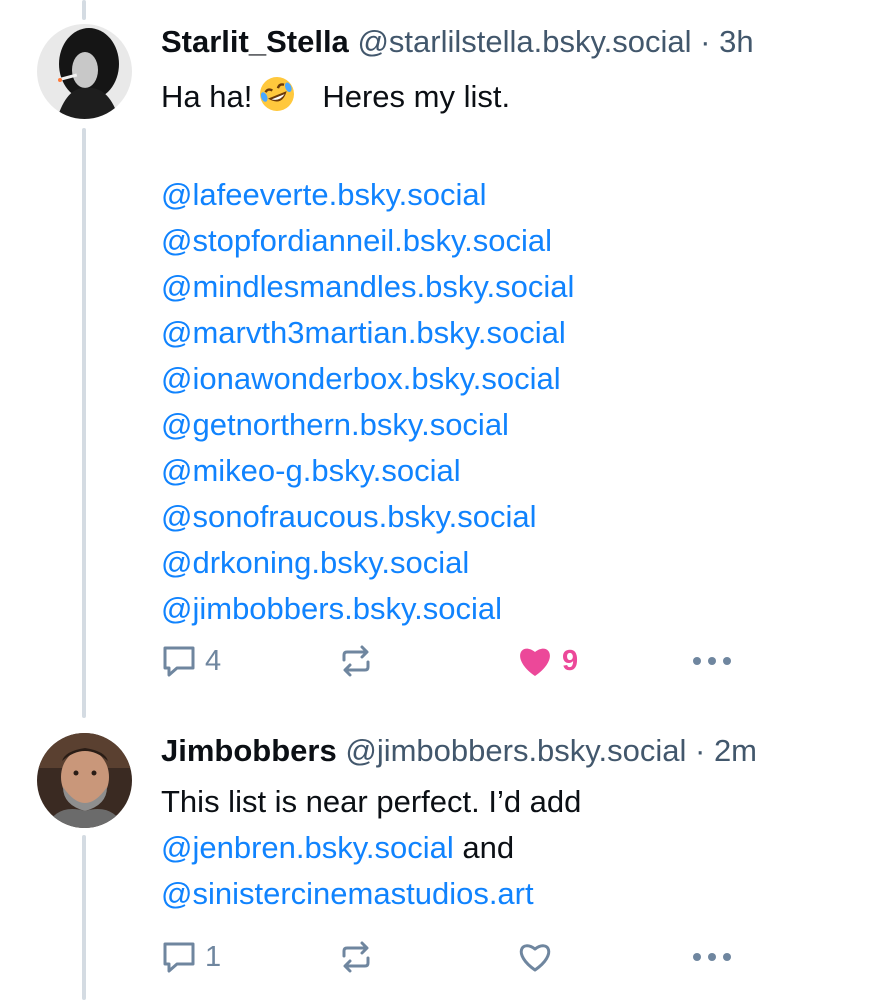  Describe the element at coordinates (277, 100) in the screenshot. I see `rolling-on-floor-laughing-emoji` at that location.